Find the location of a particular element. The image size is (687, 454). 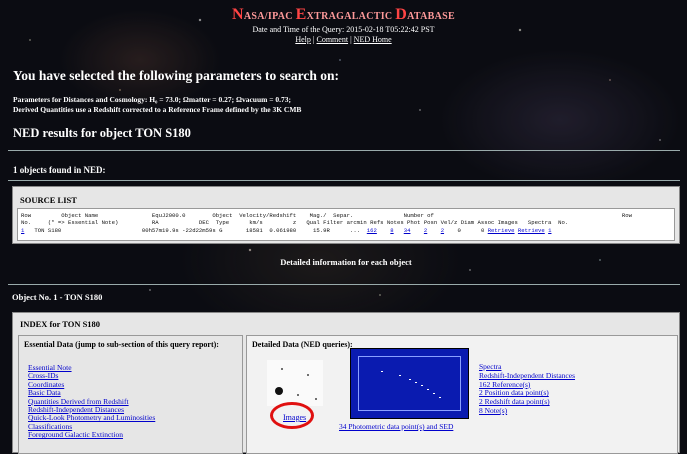

detailed-info-heading: Detailed information for each object is located at coordinates (346, 262).